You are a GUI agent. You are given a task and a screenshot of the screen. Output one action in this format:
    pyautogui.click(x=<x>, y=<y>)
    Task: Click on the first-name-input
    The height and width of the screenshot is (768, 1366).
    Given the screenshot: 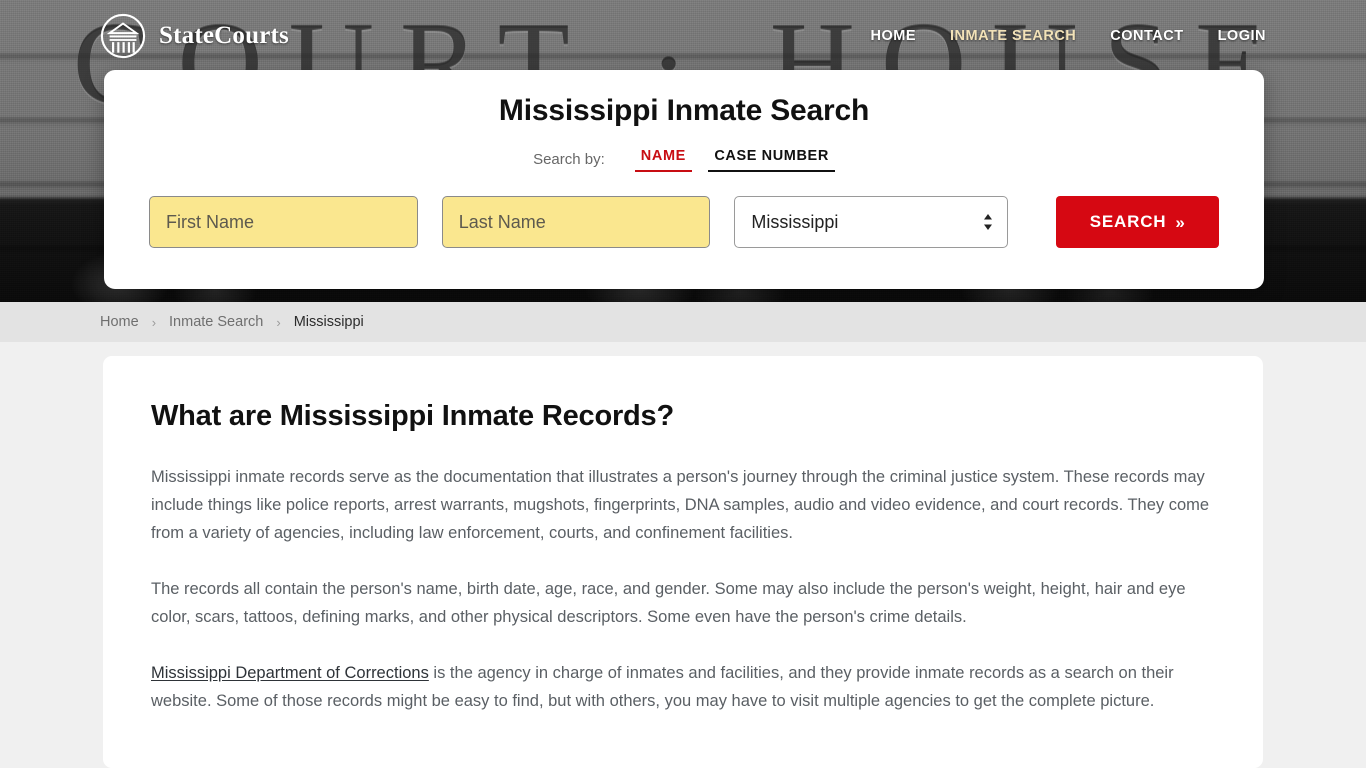 What is the action you would take?
    pyautogui.click(x=283, y=222)
    